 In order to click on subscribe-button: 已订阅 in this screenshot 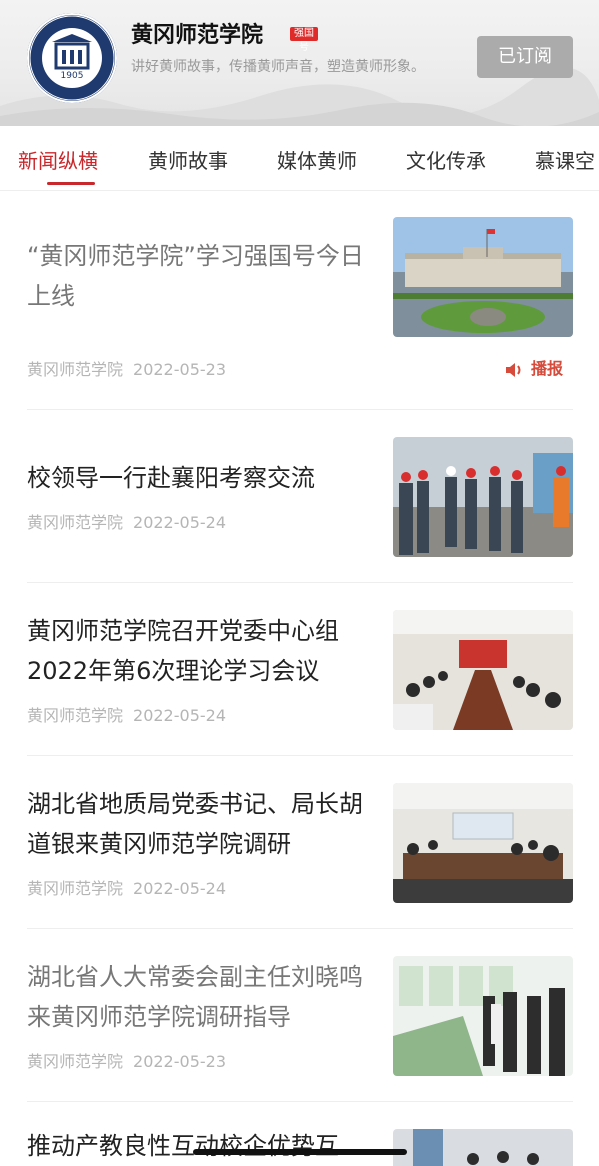, I will do `click(525, 57)`.